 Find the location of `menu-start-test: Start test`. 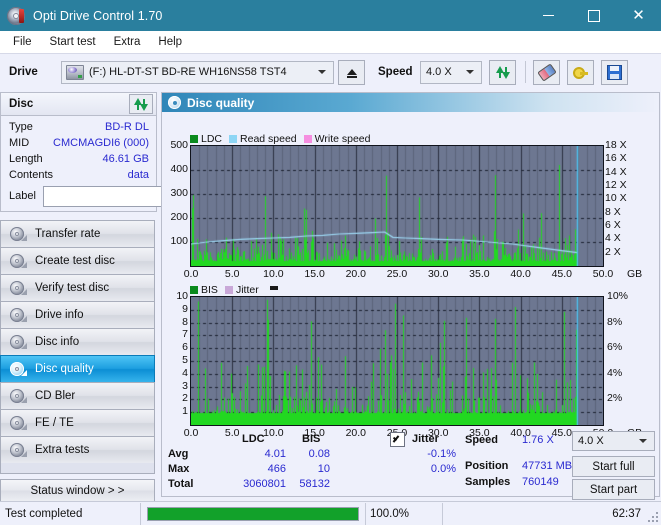

menu-start-test: Start test is located at coordinates (73, 42).